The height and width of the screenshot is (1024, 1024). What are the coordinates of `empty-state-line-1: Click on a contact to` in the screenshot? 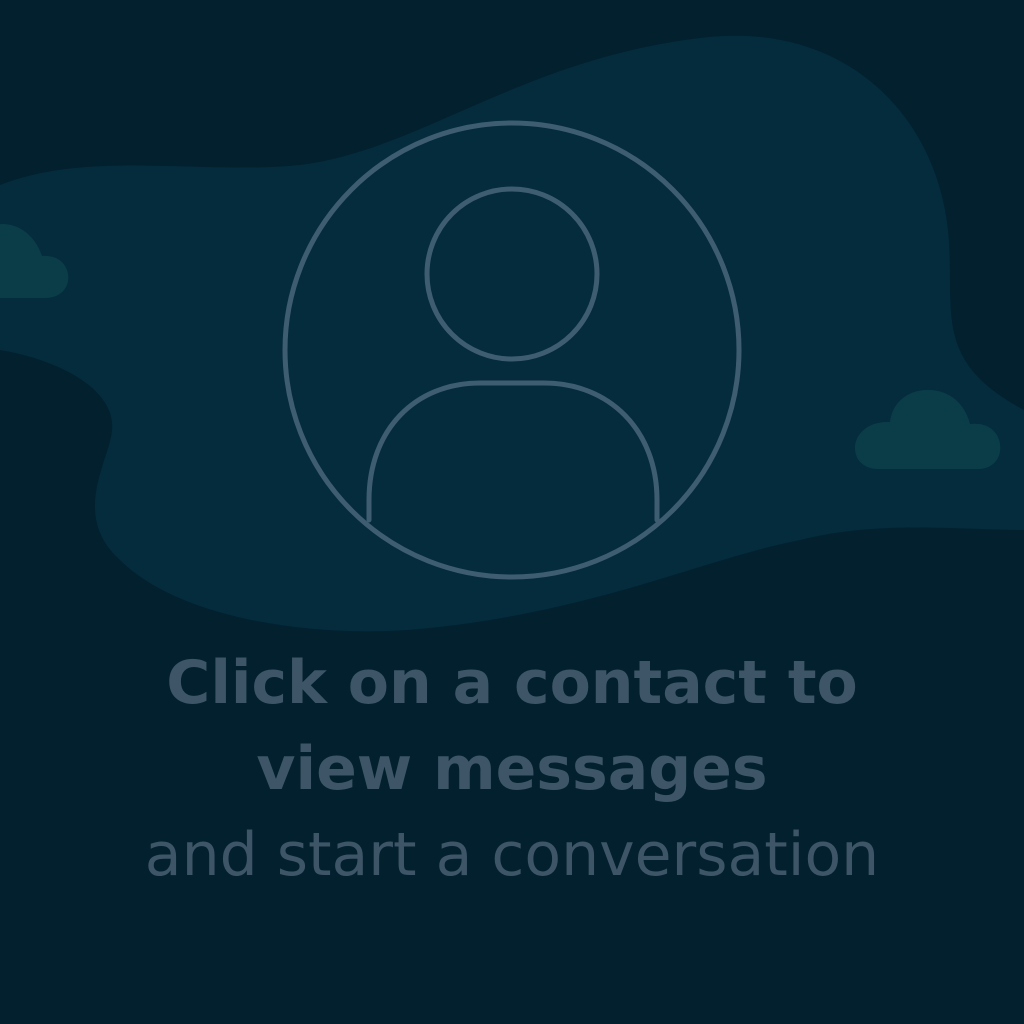 It's located at (512, 683).